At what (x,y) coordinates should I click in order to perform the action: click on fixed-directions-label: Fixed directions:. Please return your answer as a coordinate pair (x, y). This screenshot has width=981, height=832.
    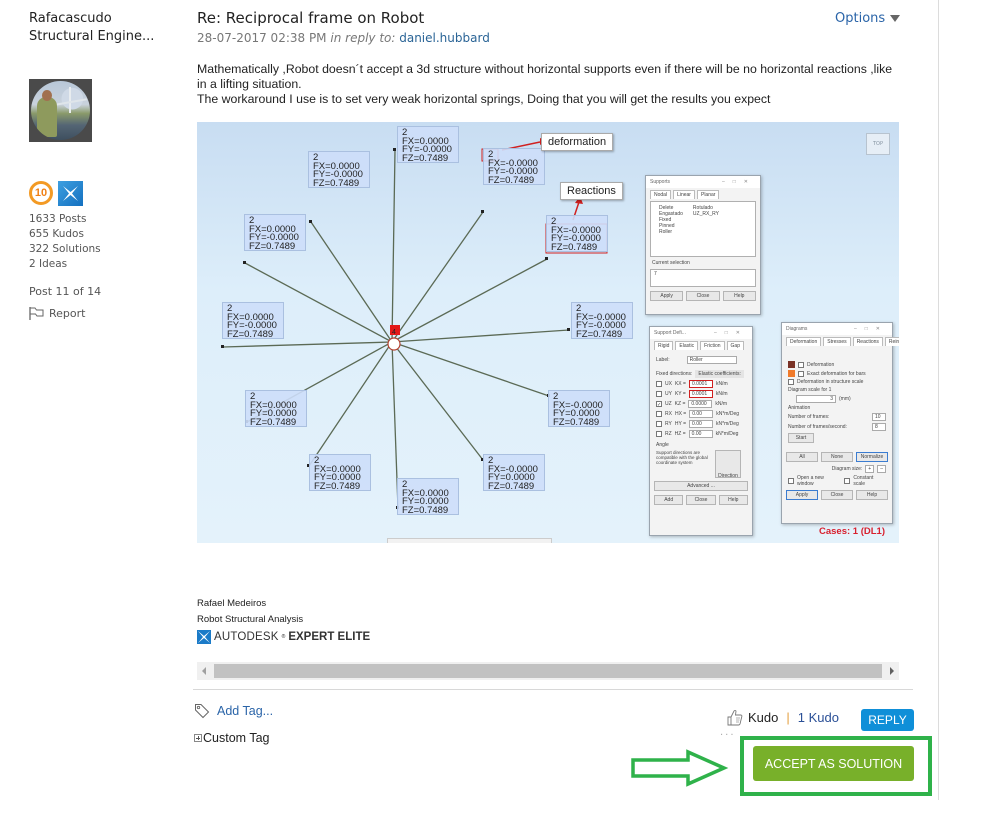
    Looking at the image, I should click on (674, 374).